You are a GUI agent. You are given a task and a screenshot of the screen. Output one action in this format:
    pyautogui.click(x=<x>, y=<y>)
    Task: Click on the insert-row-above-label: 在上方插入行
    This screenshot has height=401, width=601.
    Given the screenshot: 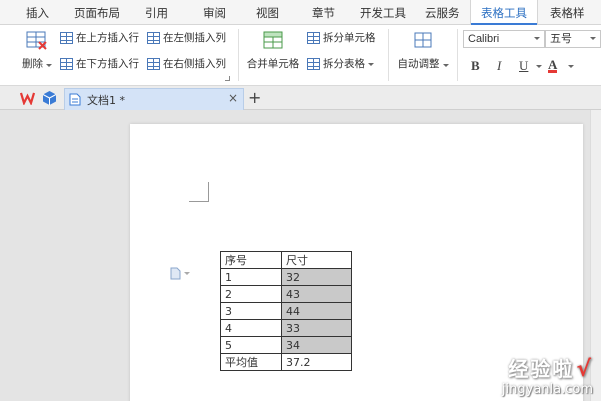 What is the action you would take?
    pyautogui.click(x=107, y=38)
    